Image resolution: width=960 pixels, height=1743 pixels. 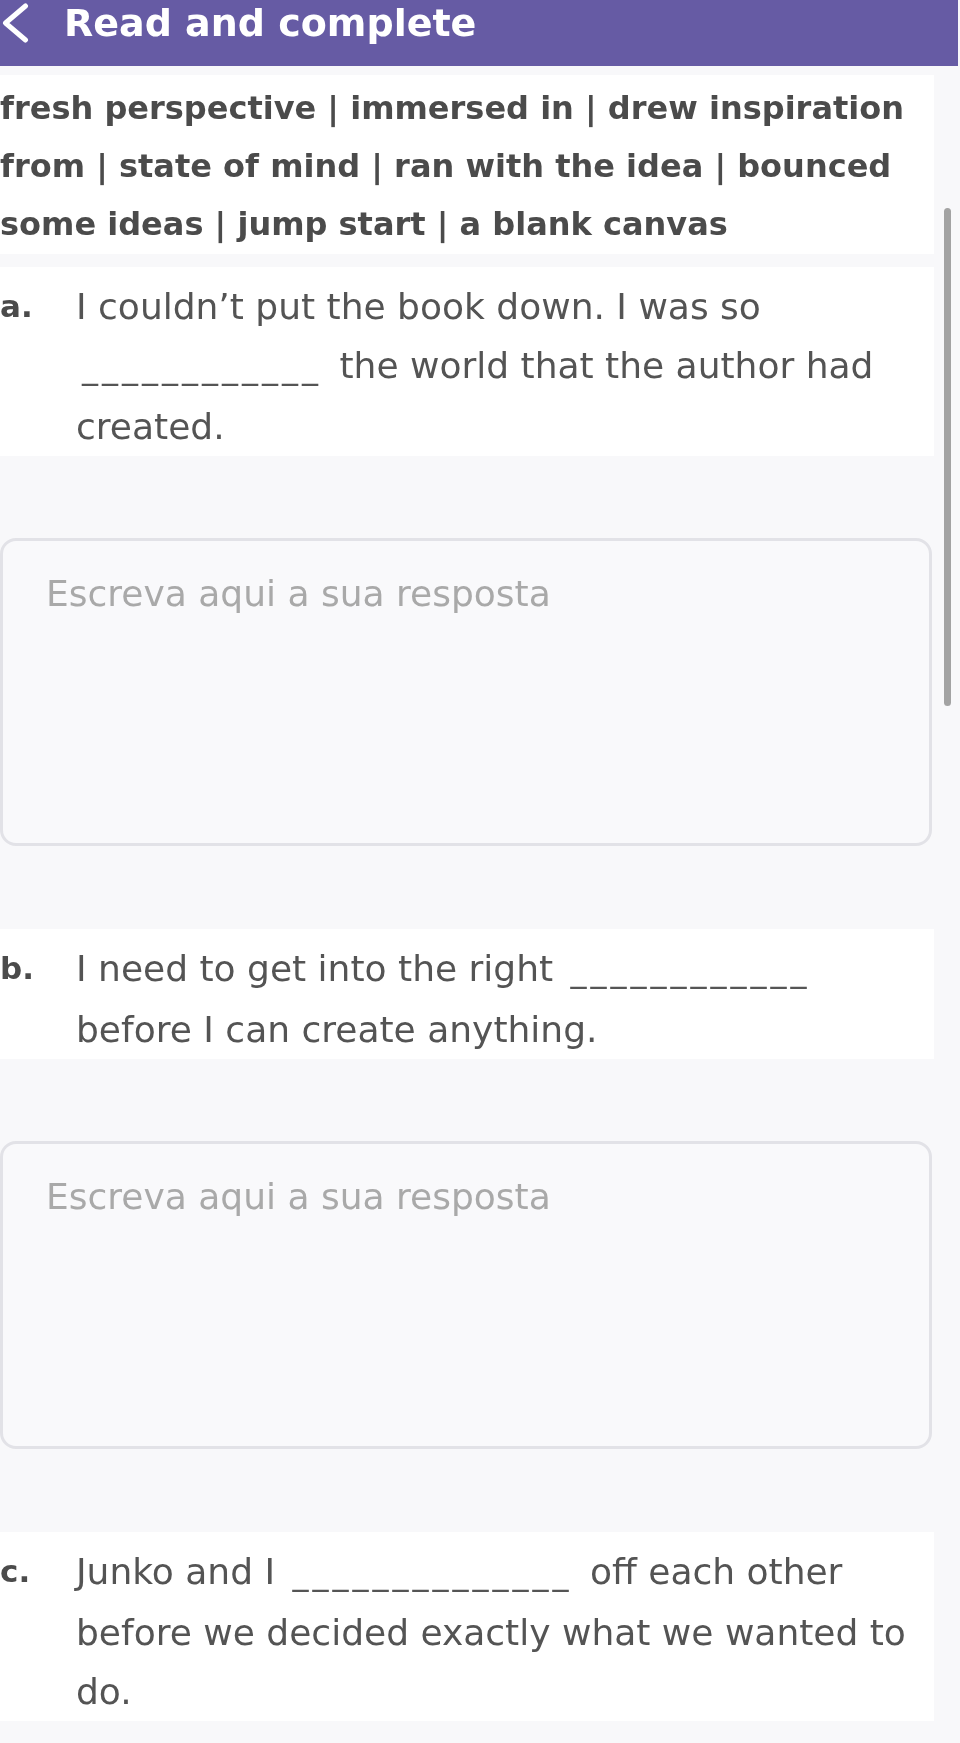 What do you see at coordinates (17, 968) in the screenshot?
I see `question-label: b.` at bounding box center [17, 968].